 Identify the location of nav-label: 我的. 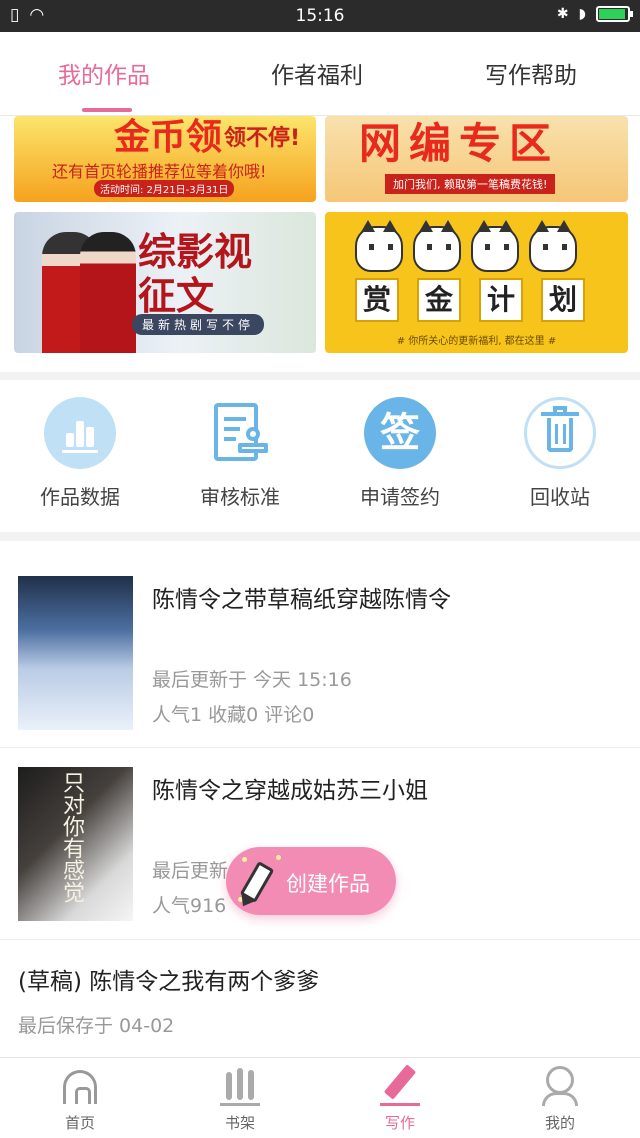
(559, 1123).